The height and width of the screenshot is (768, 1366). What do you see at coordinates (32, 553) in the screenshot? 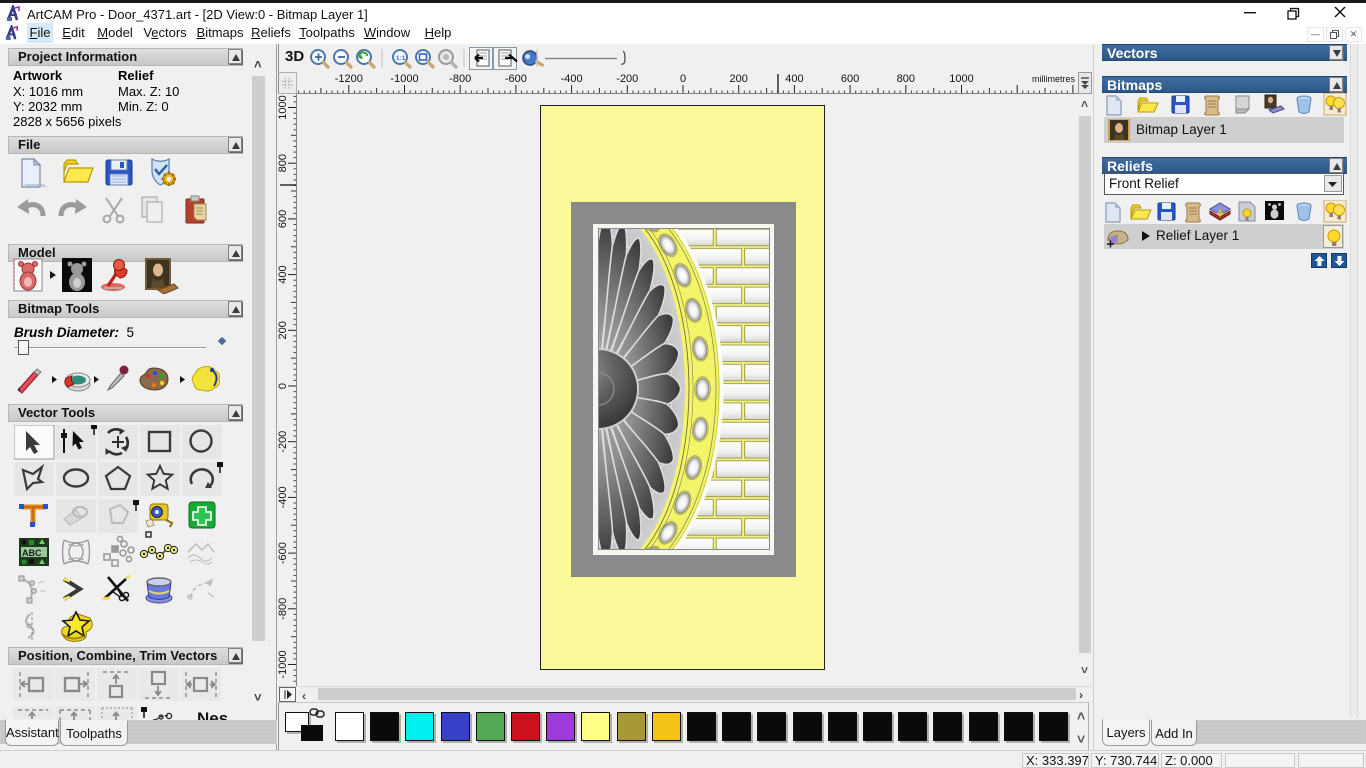
I see `svg-text: ABC` at bounding box center [32, 553].